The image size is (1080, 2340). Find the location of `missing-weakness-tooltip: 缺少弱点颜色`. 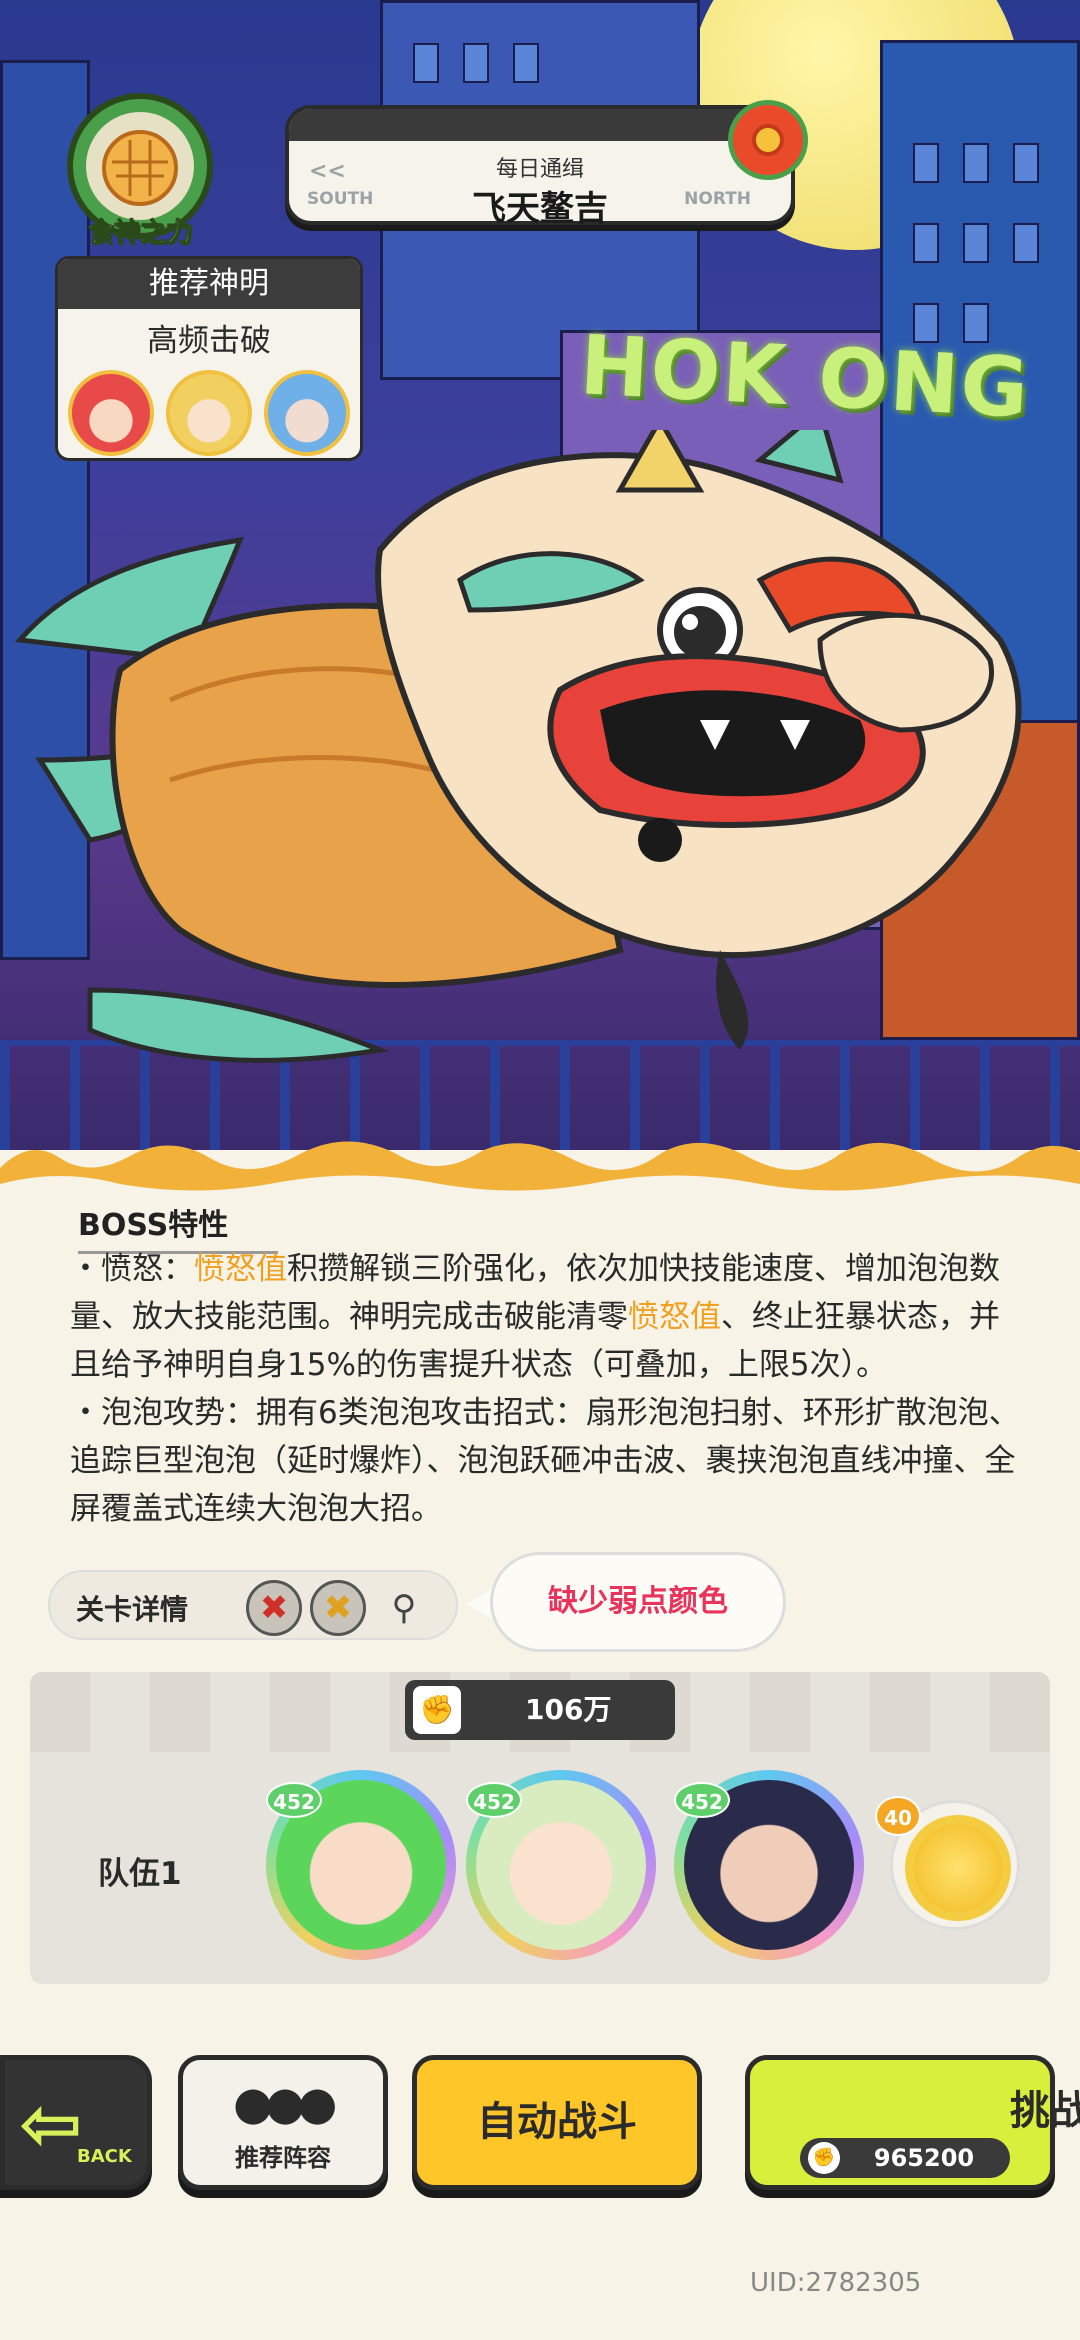

missing-weakness-tooltip: 缺少弱点颜色 is located at coordinates (638, 1602).